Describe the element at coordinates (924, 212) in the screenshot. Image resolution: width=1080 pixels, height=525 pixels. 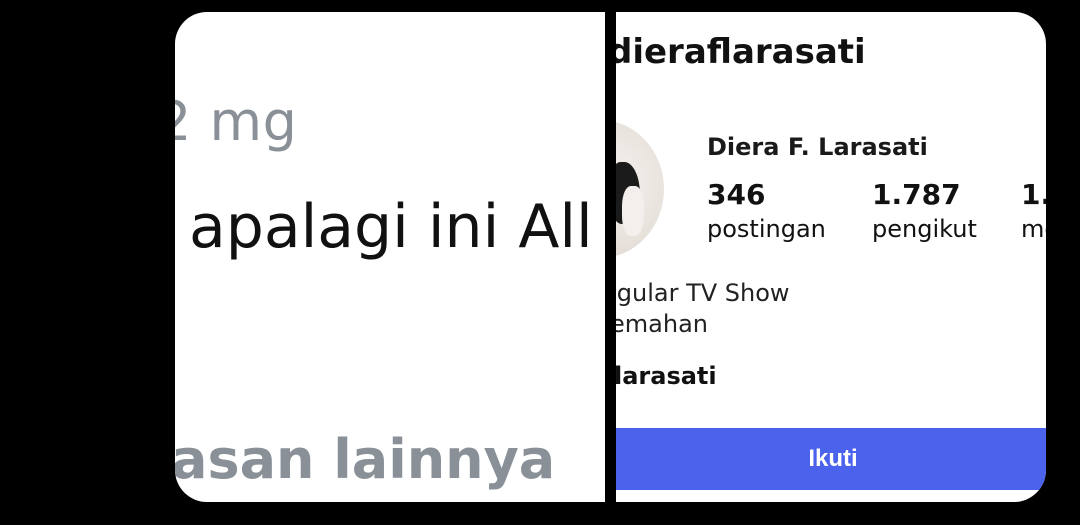
I see `stat-followers: 1.787 pengikut` at that location.